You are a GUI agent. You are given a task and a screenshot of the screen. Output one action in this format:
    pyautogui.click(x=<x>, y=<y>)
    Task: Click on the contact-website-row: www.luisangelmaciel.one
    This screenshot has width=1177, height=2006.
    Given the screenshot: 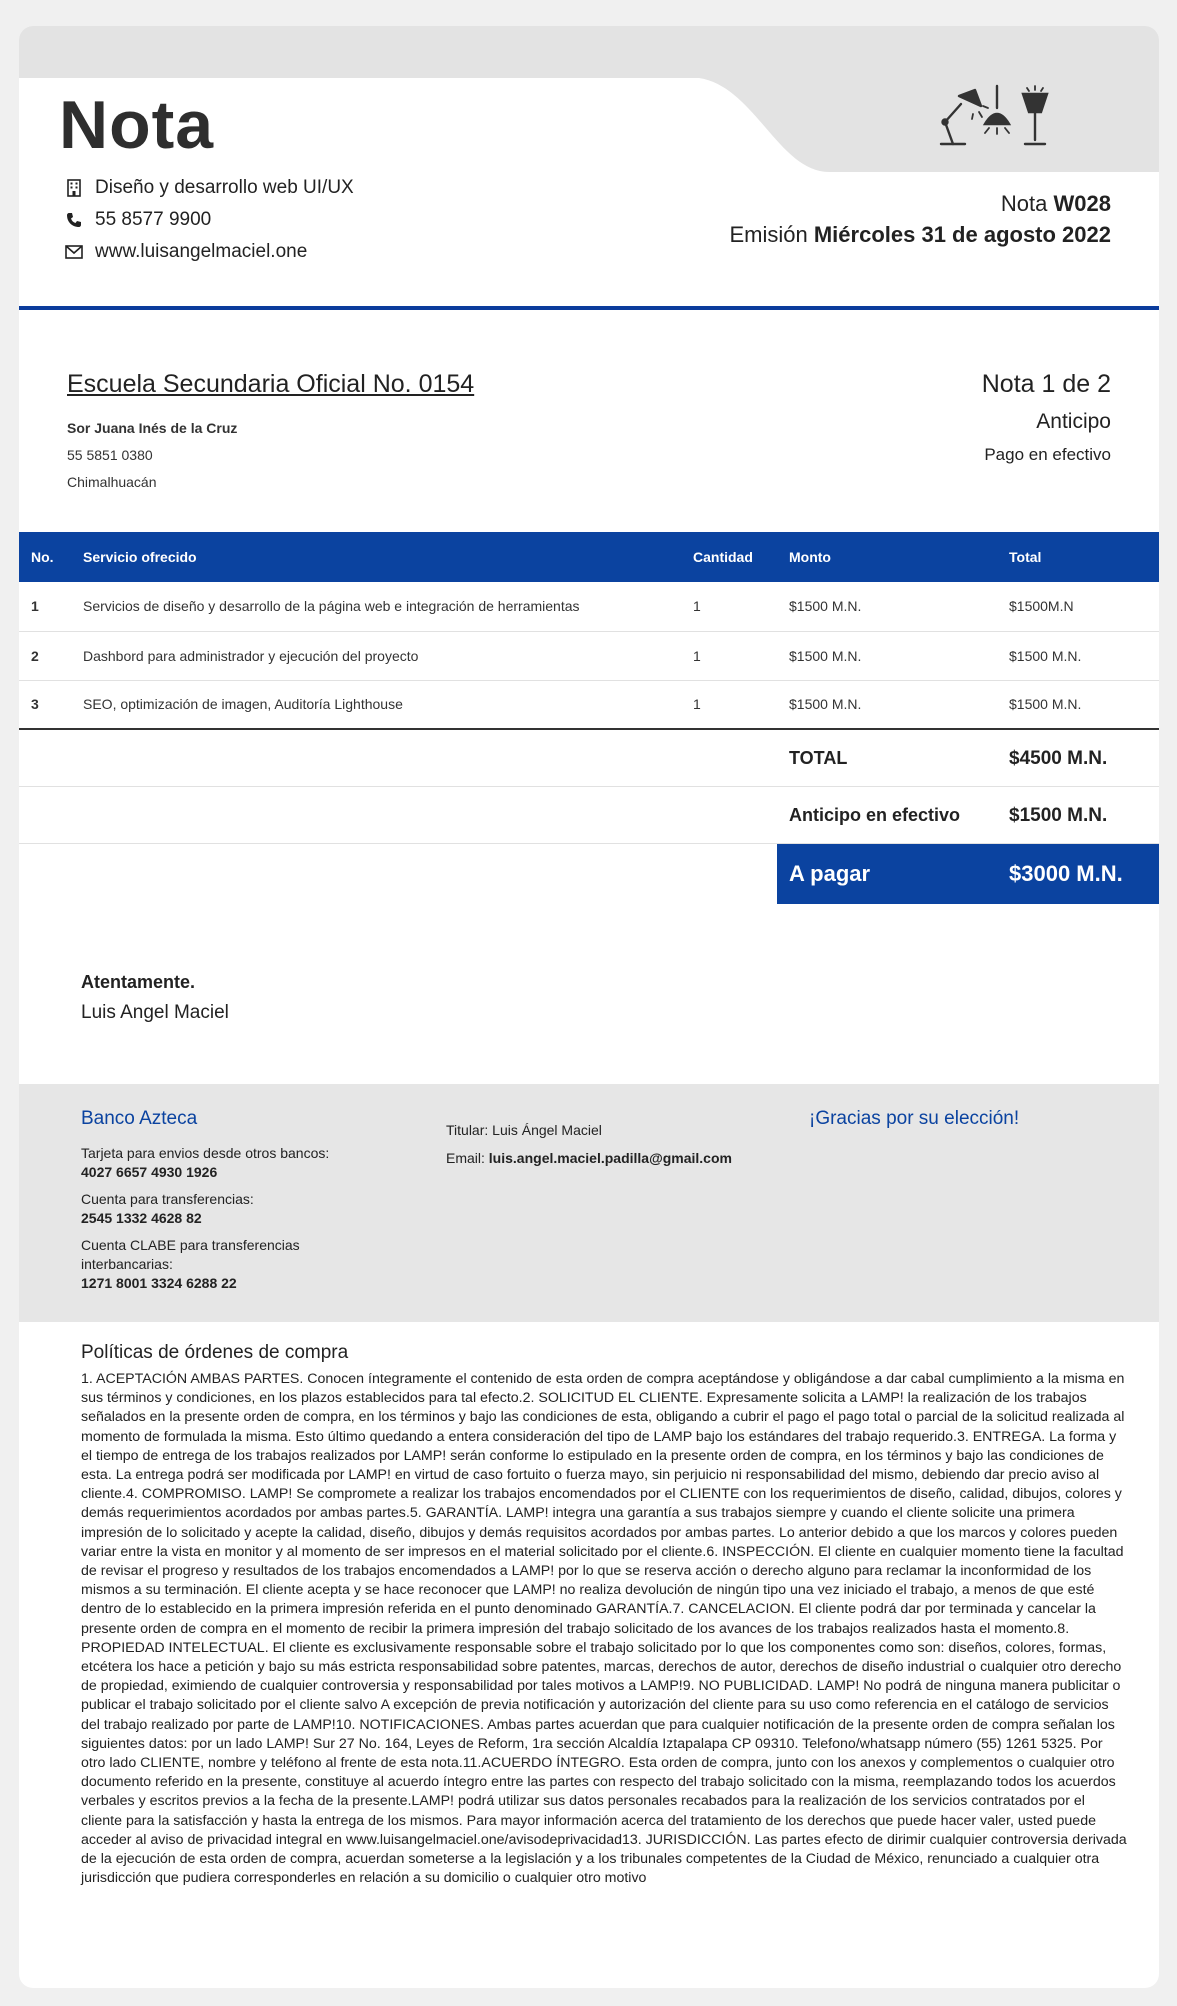 What is the action you would take?
    pyautogui.click(x=209, y=252)
    